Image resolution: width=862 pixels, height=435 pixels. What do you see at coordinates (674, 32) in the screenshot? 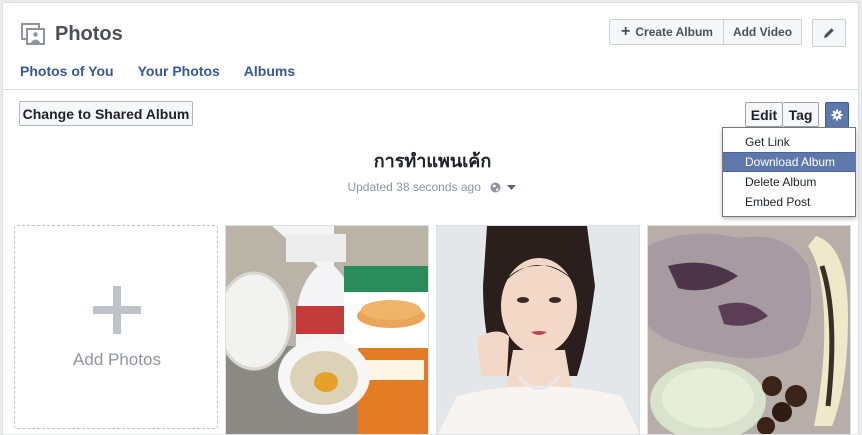
I see `create-album-label: Create Album` at bounding box center [674, 32].